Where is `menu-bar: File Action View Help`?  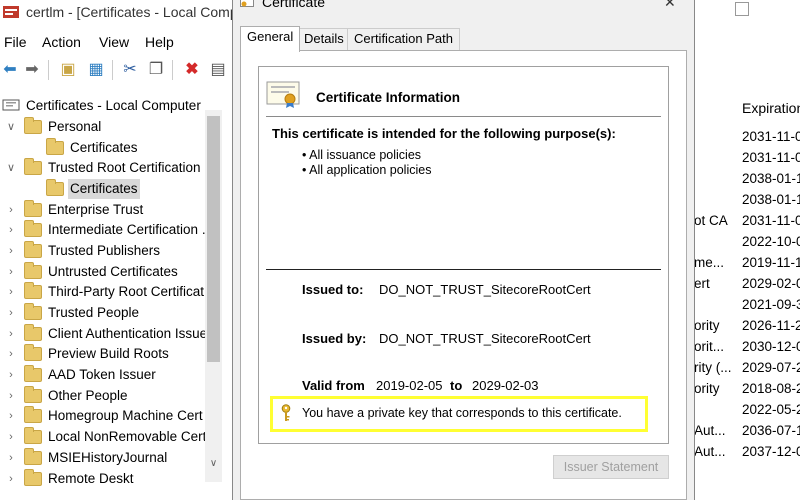 menu-bar: File Action View Help is located at coordinates (120, 43).